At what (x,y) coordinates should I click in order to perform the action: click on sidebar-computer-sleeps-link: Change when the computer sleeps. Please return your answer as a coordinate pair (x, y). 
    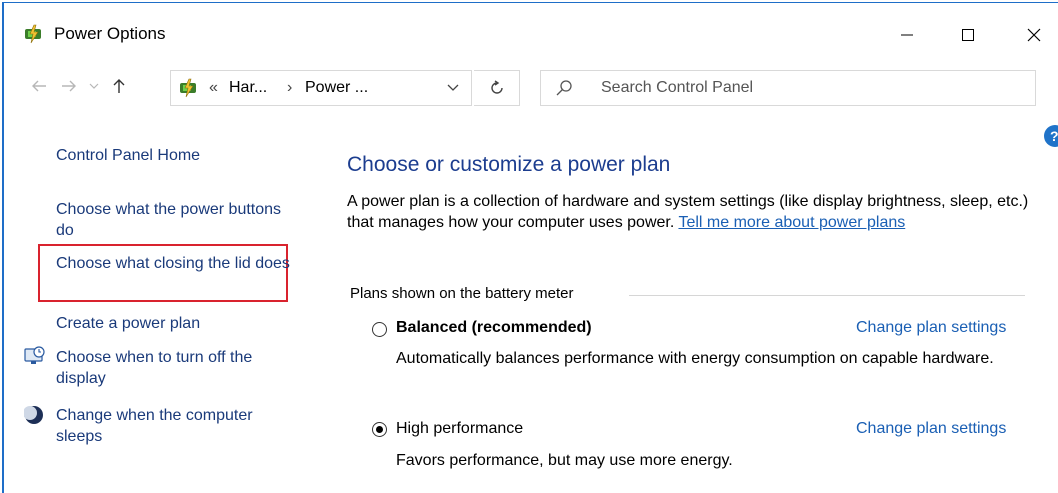
    Looking at the image, I should click on (176, 426).